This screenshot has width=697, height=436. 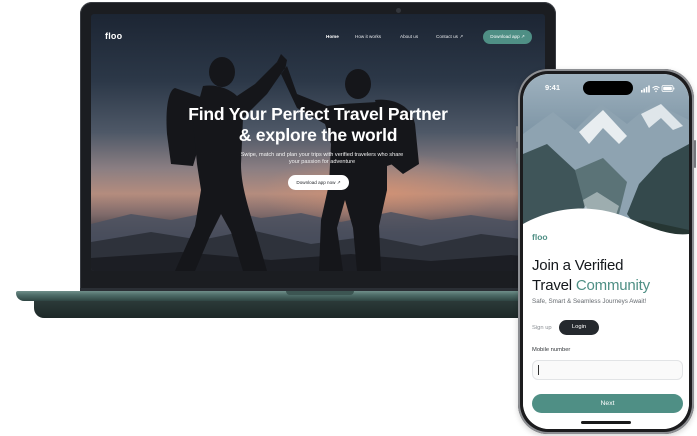 I want to click on tab-login: Login, so click(x=579, y=327).